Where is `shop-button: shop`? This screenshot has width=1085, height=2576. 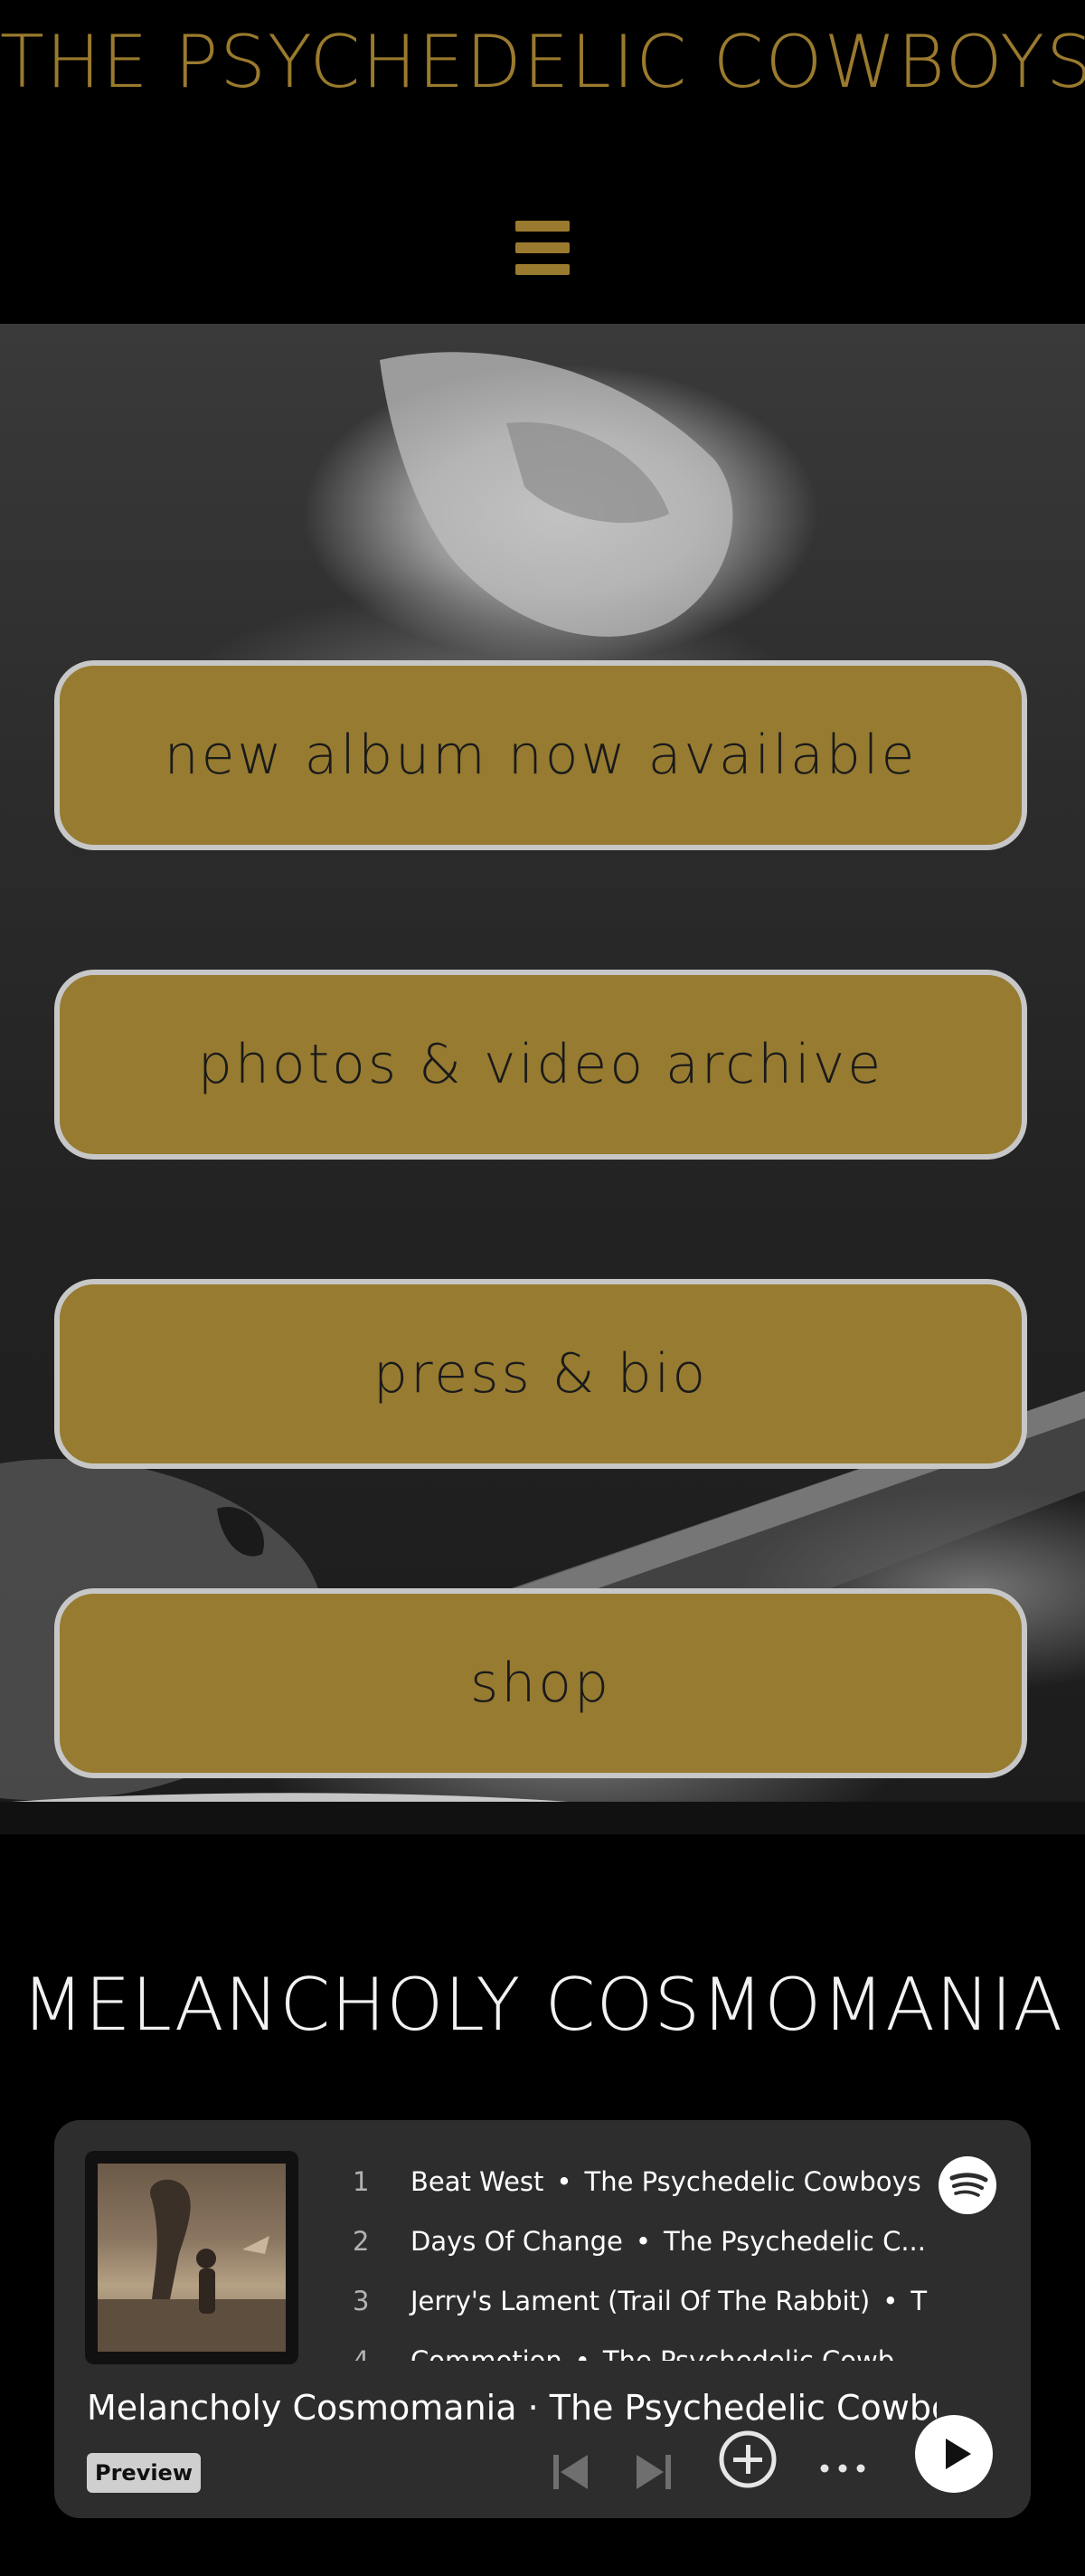 shop-button: shop is located at coordinates (541, 1683).